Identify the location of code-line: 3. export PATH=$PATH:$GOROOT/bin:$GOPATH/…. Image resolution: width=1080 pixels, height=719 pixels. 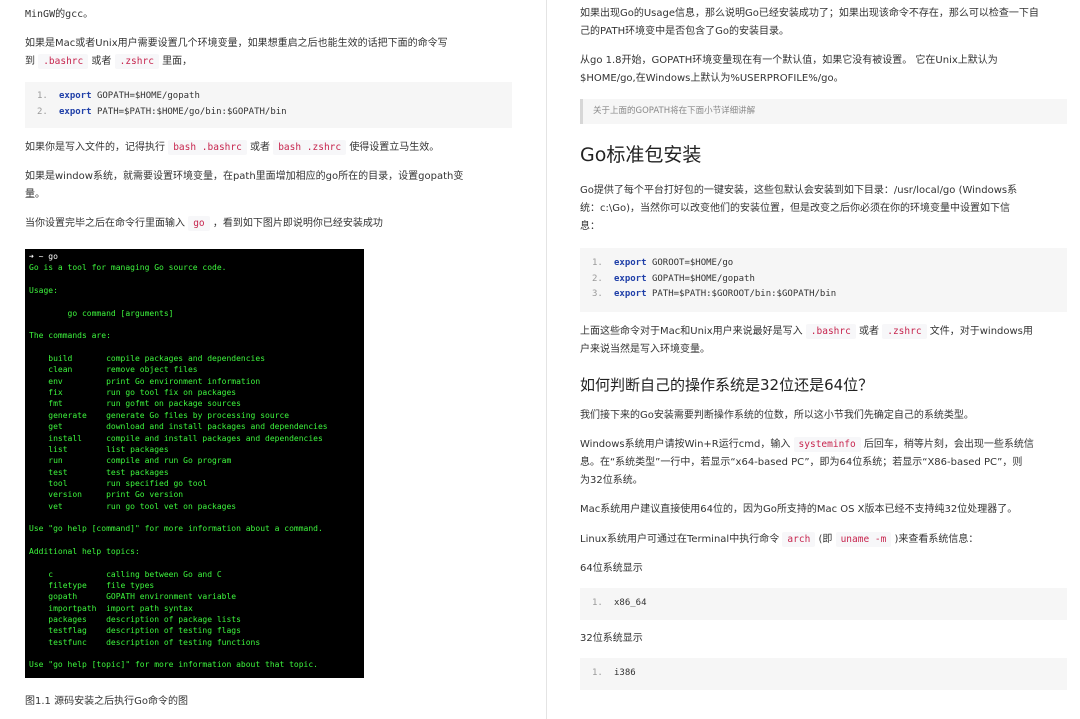
(823, 295).